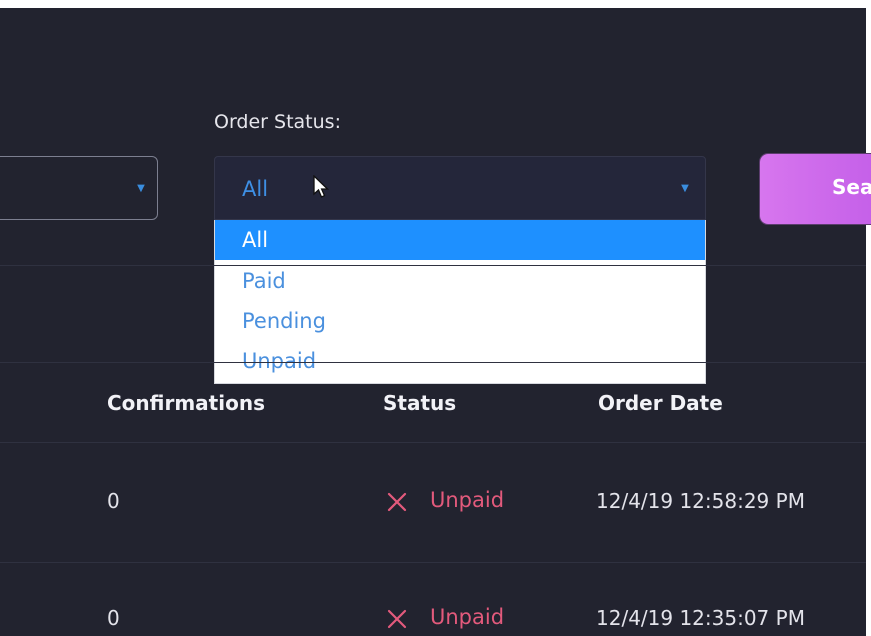 The image size is (871, 636). What do you see at coordinates (660, 403) in the screenshot?
I see `column-header-order-date: Order Date` at bounding box center [660, 403].